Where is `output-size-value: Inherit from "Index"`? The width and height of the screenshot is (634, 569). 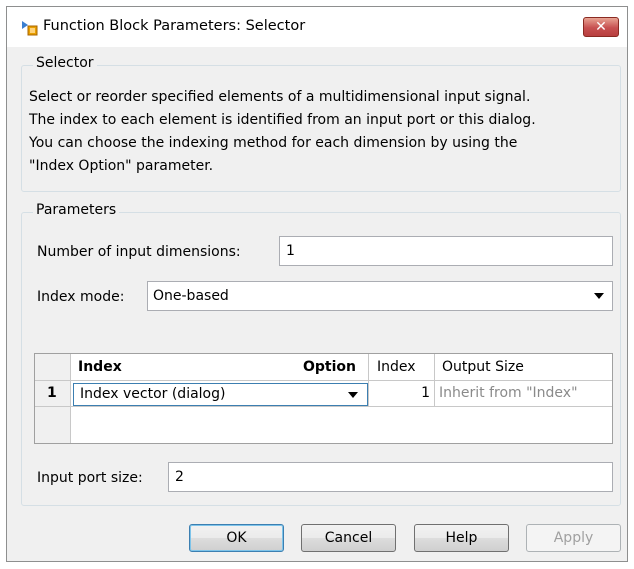 output-size-value: Inherit from "Index" is located at coordinates (508, 393).